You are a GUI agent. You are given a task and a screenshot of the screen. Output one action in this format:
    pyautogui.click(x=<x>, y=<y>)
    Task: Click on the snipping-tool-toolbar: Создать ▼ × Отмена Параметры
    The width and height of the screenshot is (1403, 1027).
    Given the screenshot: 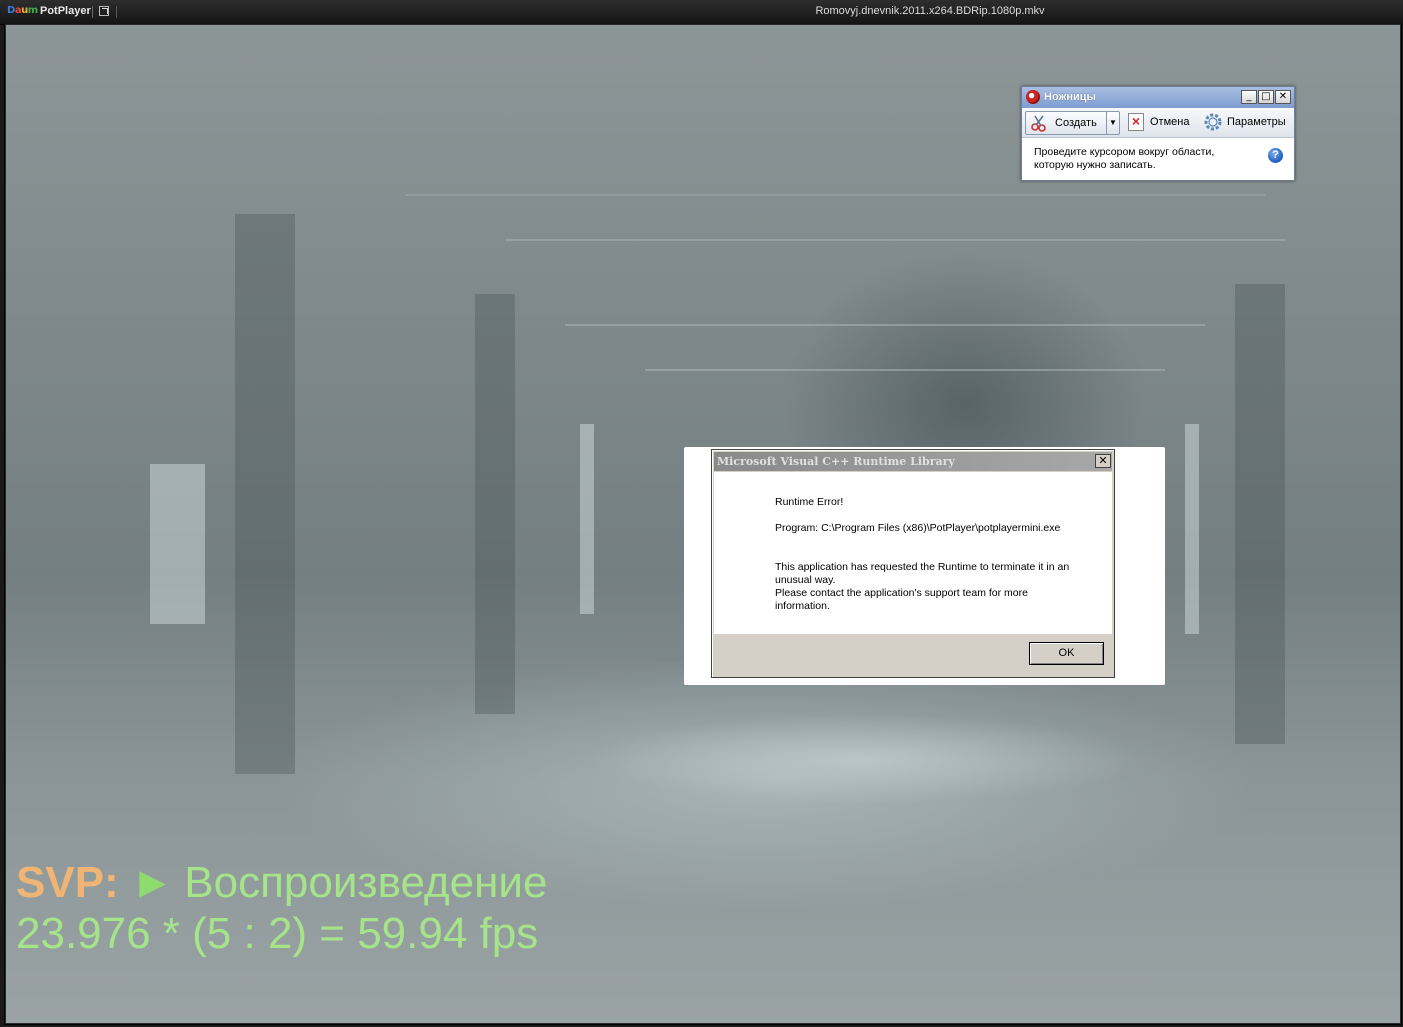 What is the action you would take?
    pyautogui.click(x=1158, y=123)
    